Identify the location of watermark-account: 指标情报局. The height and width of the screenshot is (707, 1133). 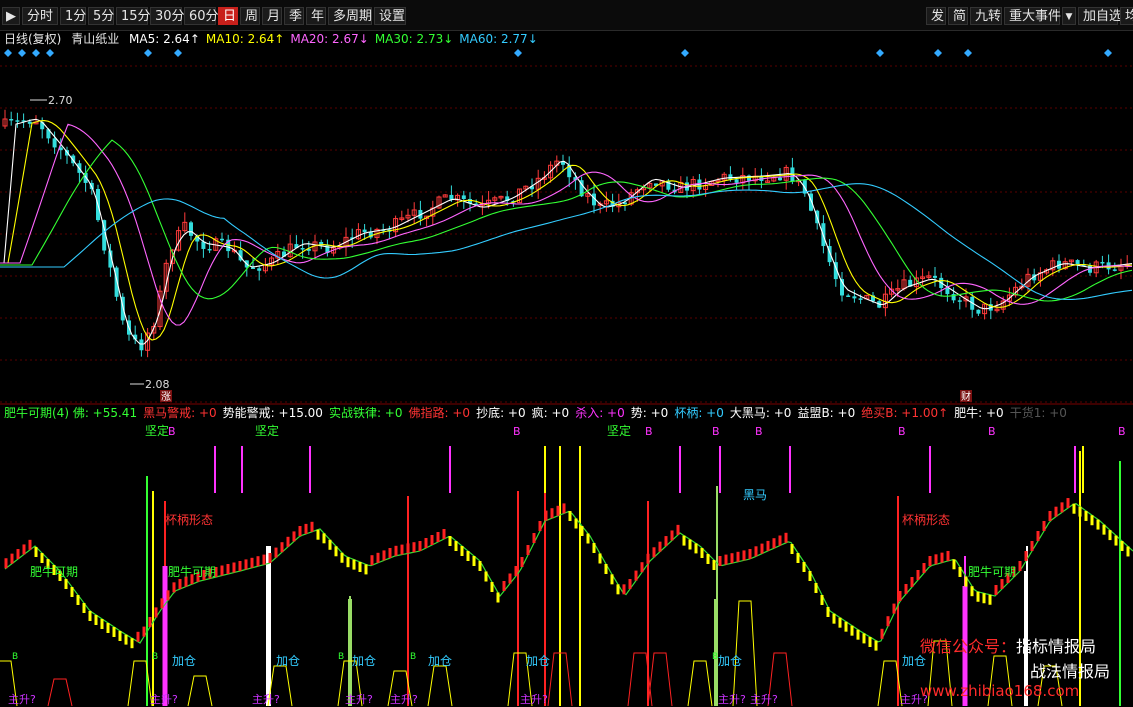
(1056, 646).